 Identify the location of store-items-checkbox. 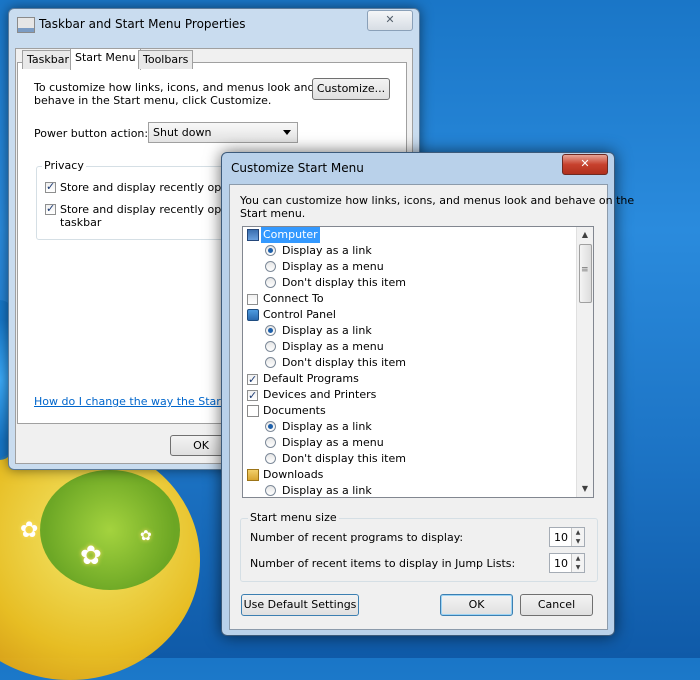
(50, 208).